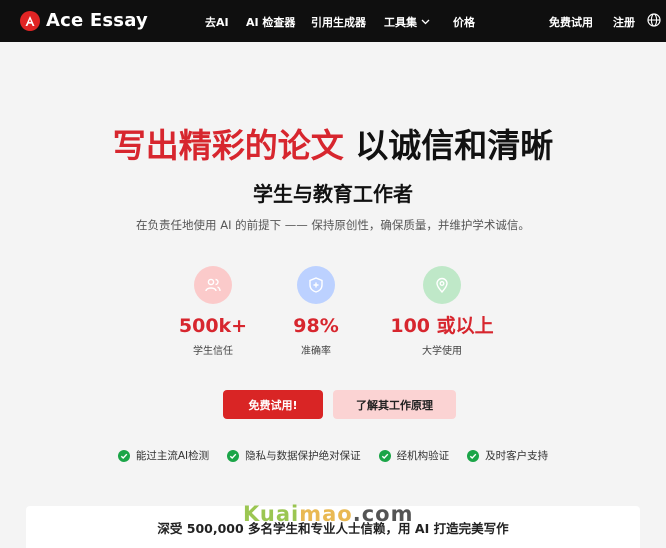 This screenshot has width=666, height=548. I want to click on nav-link-pricing: 价格, so click(464, 22).